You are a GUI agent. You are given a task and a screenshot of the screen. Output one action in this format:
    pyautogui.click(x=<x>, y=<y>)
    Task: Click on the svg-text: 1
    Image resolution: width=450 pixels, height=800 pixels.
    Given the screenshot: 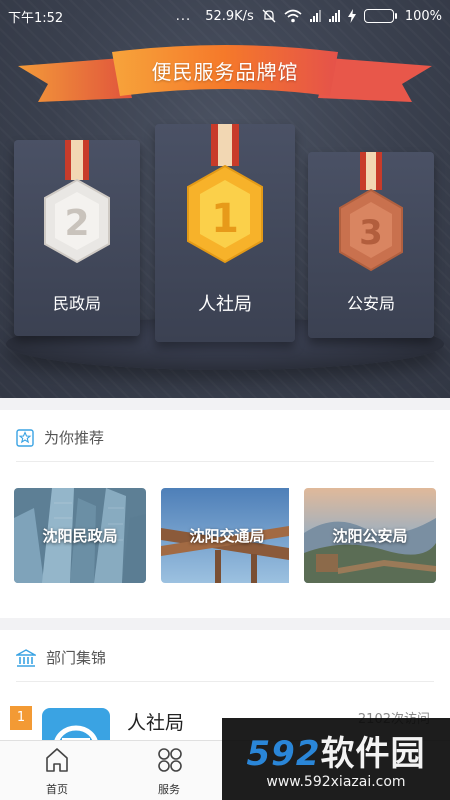 What is the action you would take?
    pyautogui.click(x=225, y=219)
    